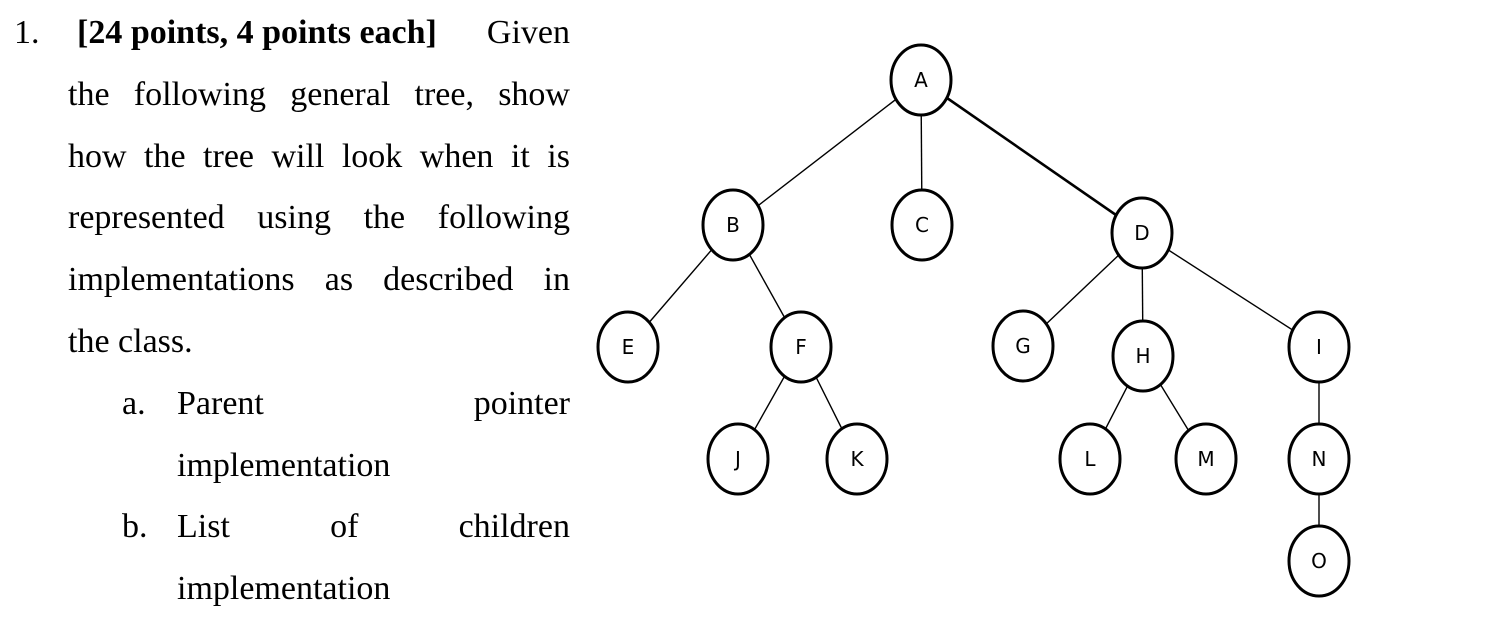  I want to click on node-label: M, so click(1205, 459).